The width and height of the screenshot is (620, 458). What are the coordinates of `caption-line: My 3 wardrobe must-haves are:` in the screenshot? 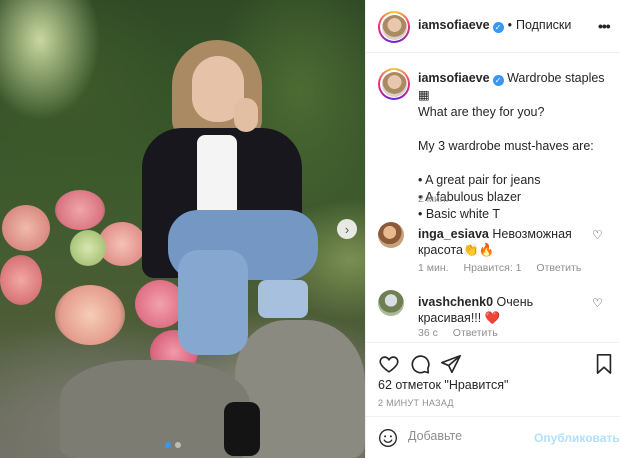 It's located at (506, 146).